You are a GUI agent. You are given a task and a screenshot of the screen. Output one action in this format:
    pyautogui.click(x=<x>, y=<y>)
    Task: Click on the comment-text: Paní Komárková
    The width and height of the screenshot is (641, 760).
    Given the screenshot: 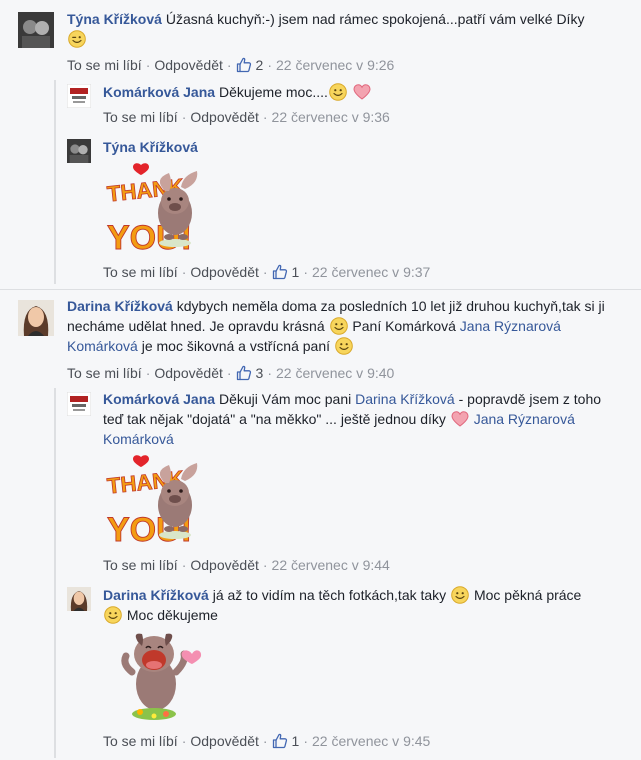 What is the action you would take?
    pyautogui.click(x=404, y=326)
    